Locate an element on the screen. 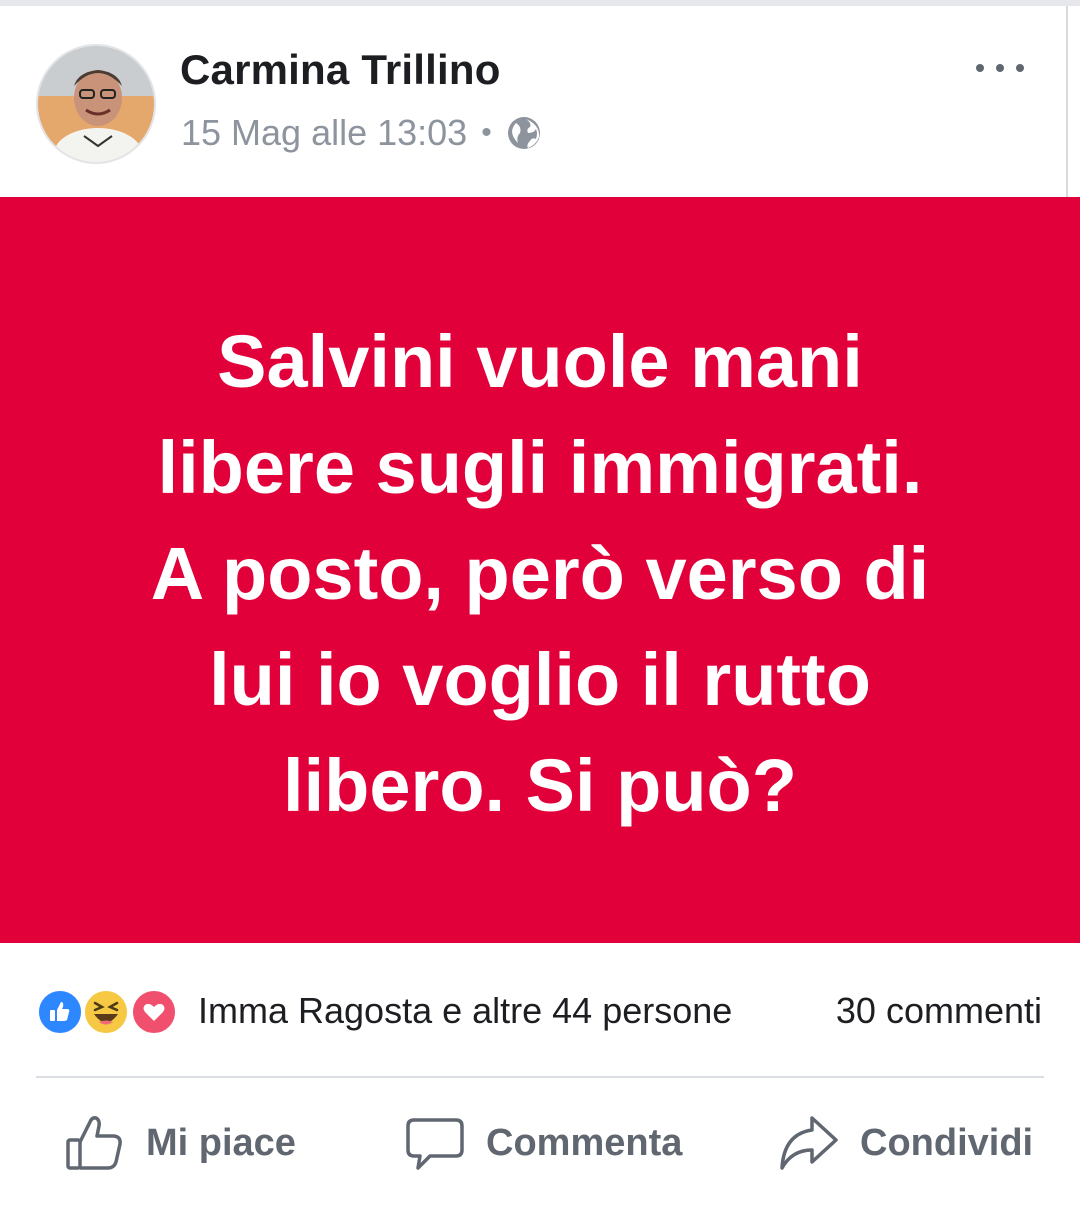  more-options-icon is located at coordinates (1000, 68).